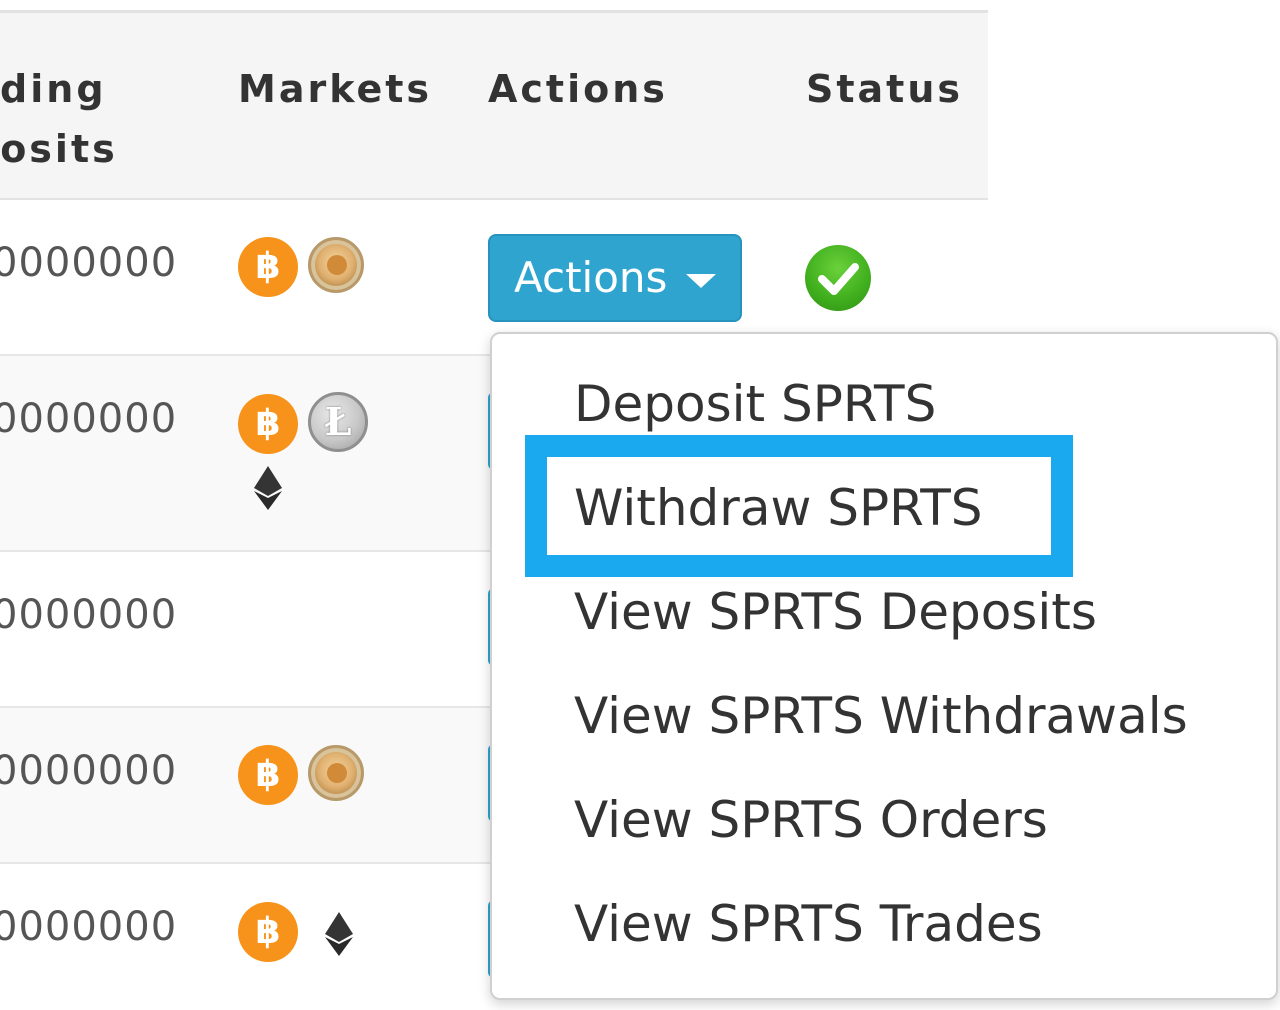  Describe the element at coordinates (59, 119) in the screenshot. I see `header-pending-deposits: nding posits` at that location.